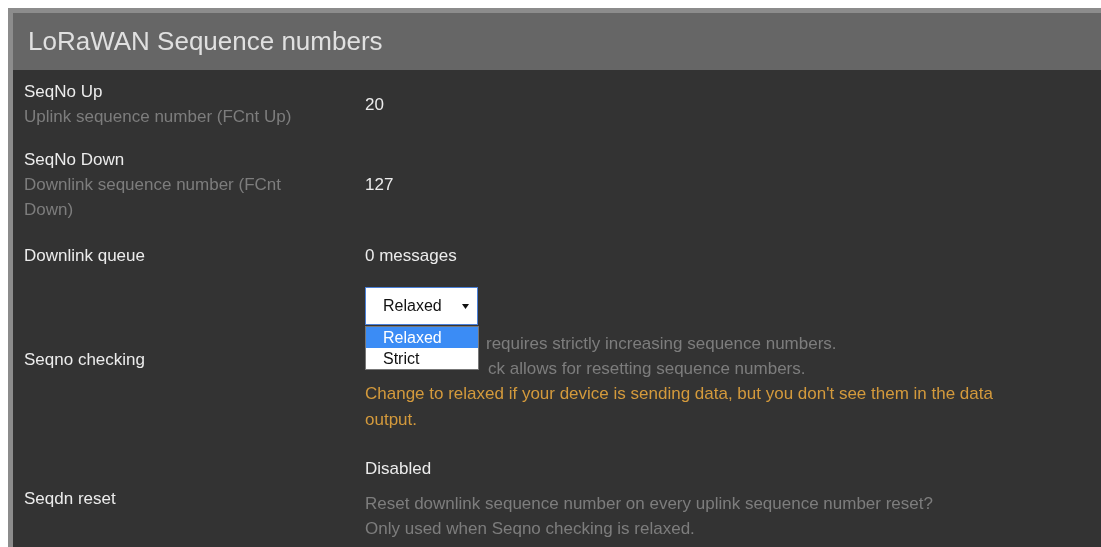  Describe the element at coordinates (158, 117) in the screenshot. I see `field-description: Uplink sequence number (FCnt Up)` at that location.